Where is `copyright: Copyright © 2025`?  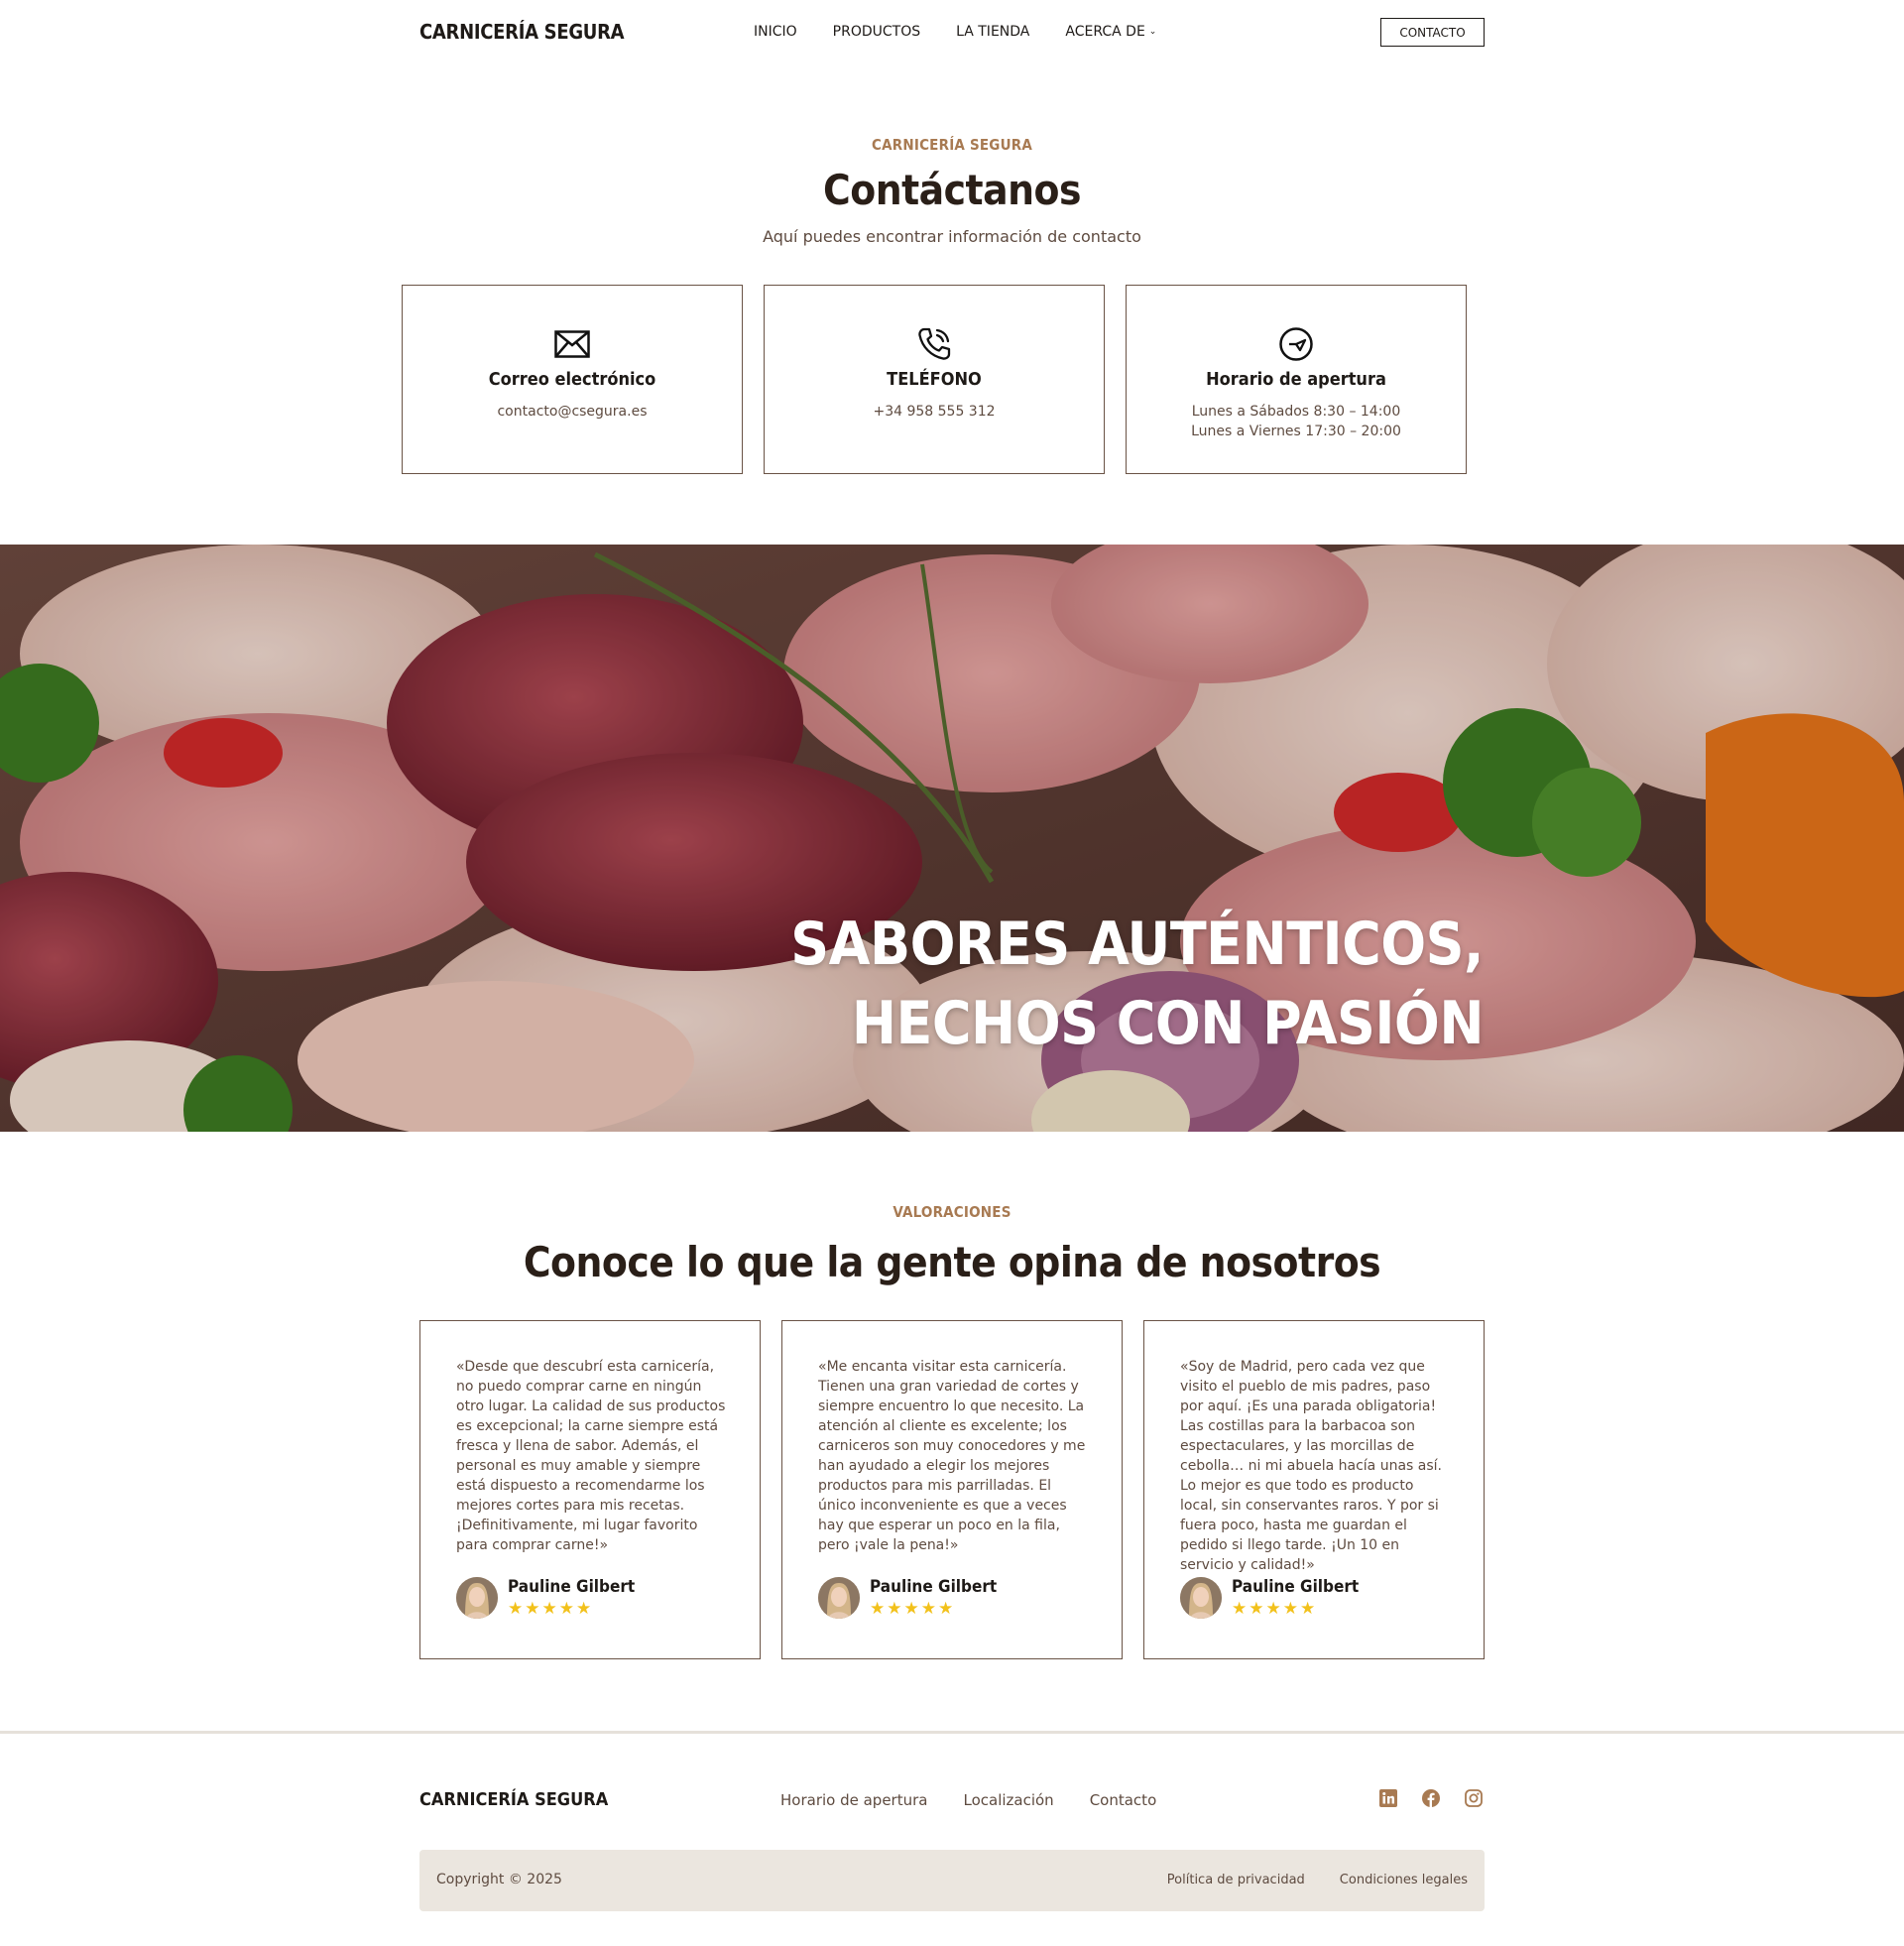
copyright: Copyright © 2025 is located at coordinates (499, 1879).